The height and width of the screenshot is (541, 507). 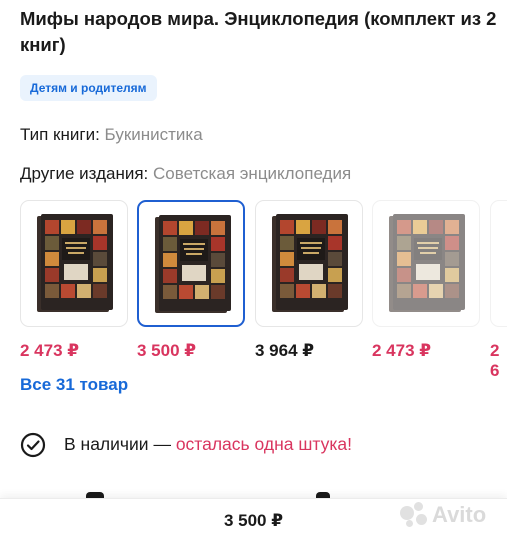 I want to click on all-items-link: Все 31 товар, so click(x=74, y=385).